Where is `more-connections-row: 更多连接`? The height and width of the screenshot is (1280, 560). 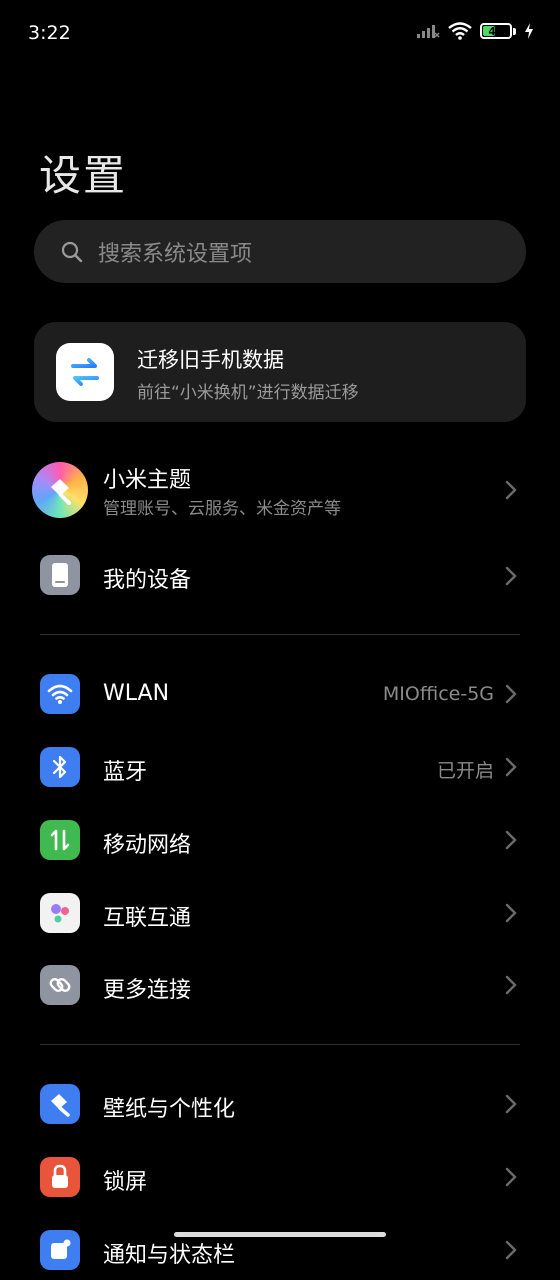
more-connections-row: 更多连接 is located at coordinates (280, 985).